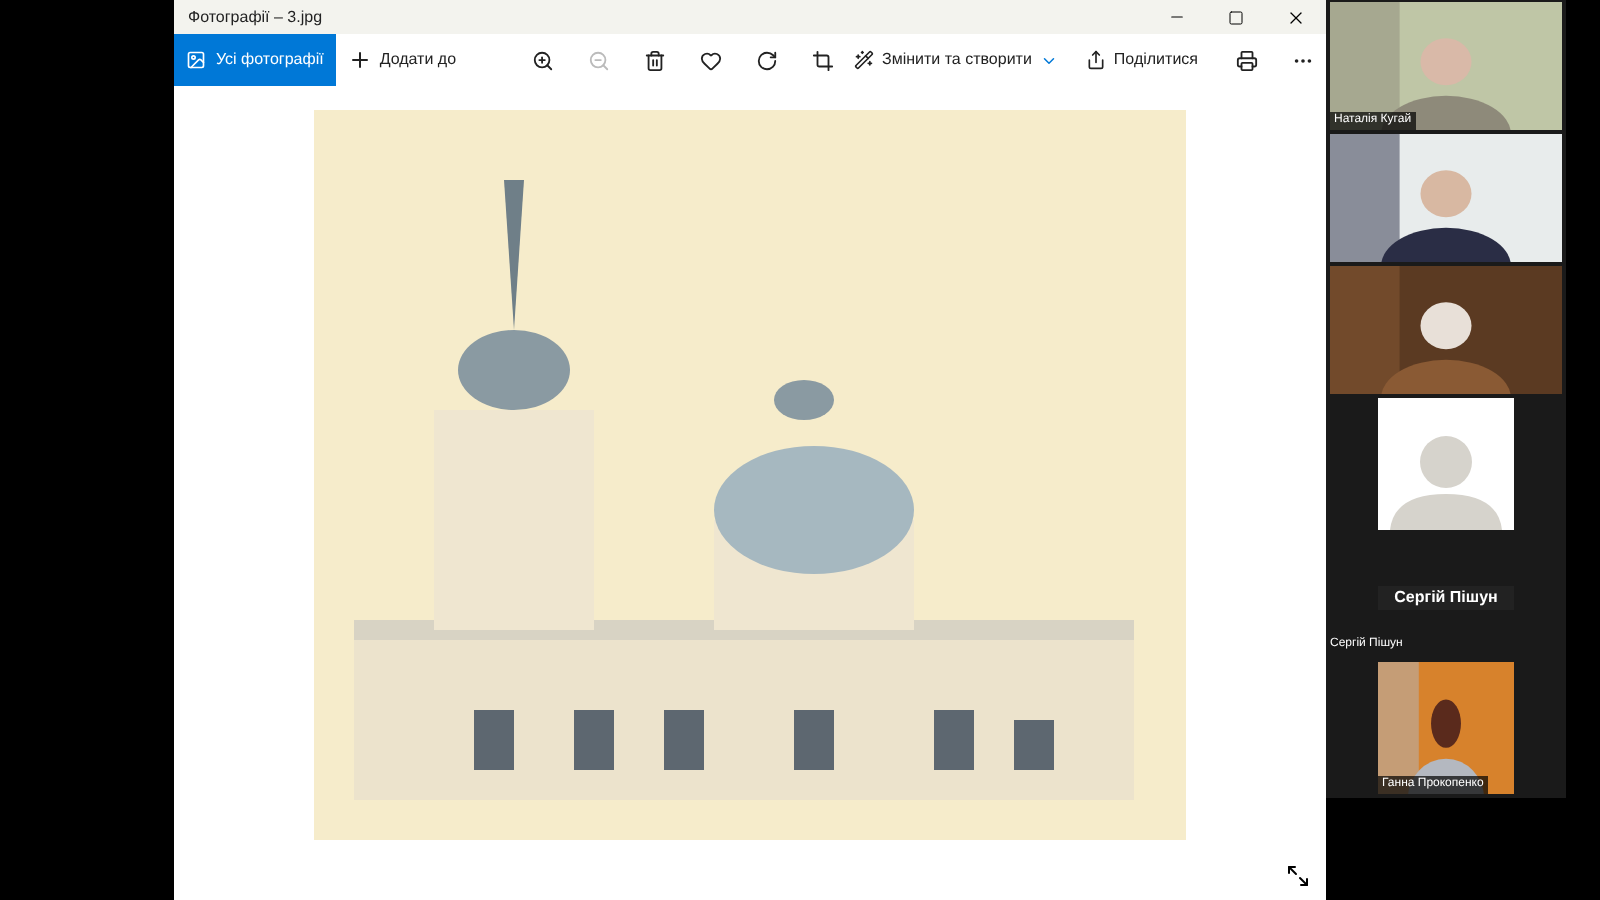 This screenshot has height=900, width=1600. Describe the element at coordinates (1298, 876) in the screenshot. I see `expand-icon` at that location.